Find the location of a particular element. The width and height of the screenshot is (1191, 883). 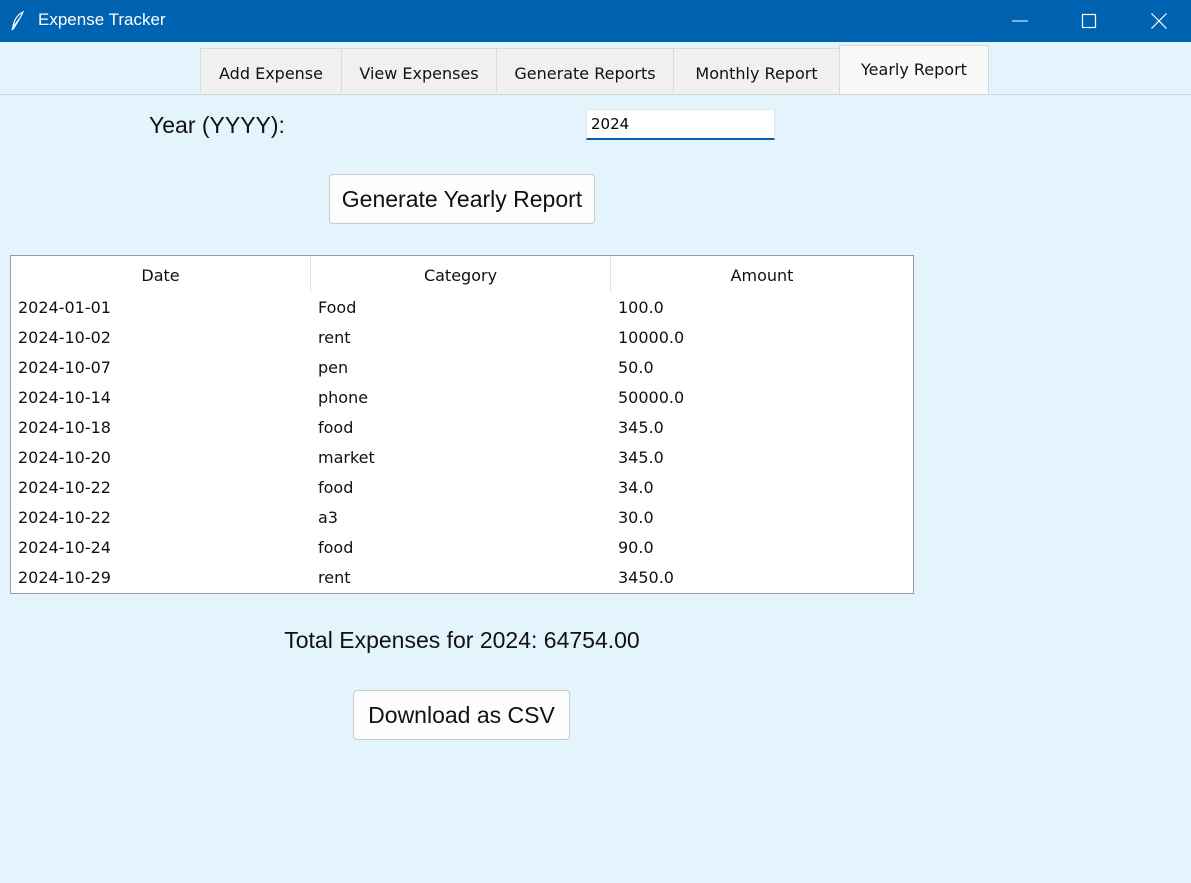

minimize-button is located at coordinates (1020, 21).